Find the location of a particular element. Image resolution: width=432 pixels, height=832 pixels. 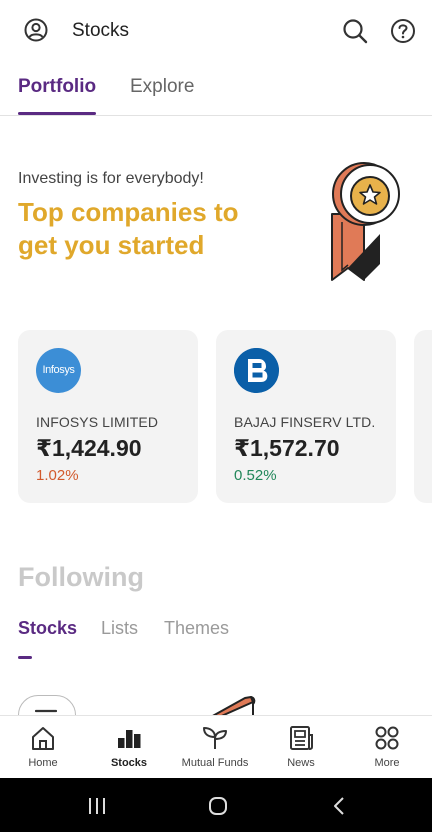

back-icon is located at coordinates (339, 806).